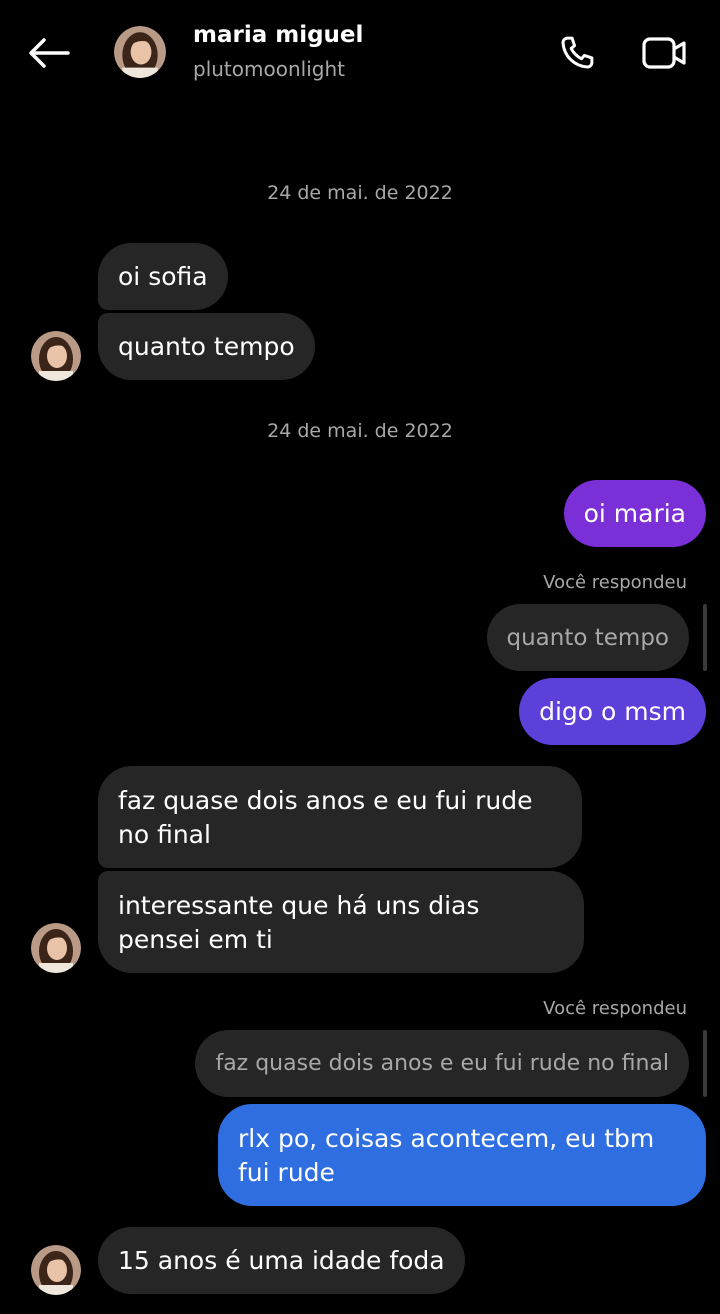 This screenshot has width=720, height=1314. I want to click on message-text: oi maria, so click(634, 513).